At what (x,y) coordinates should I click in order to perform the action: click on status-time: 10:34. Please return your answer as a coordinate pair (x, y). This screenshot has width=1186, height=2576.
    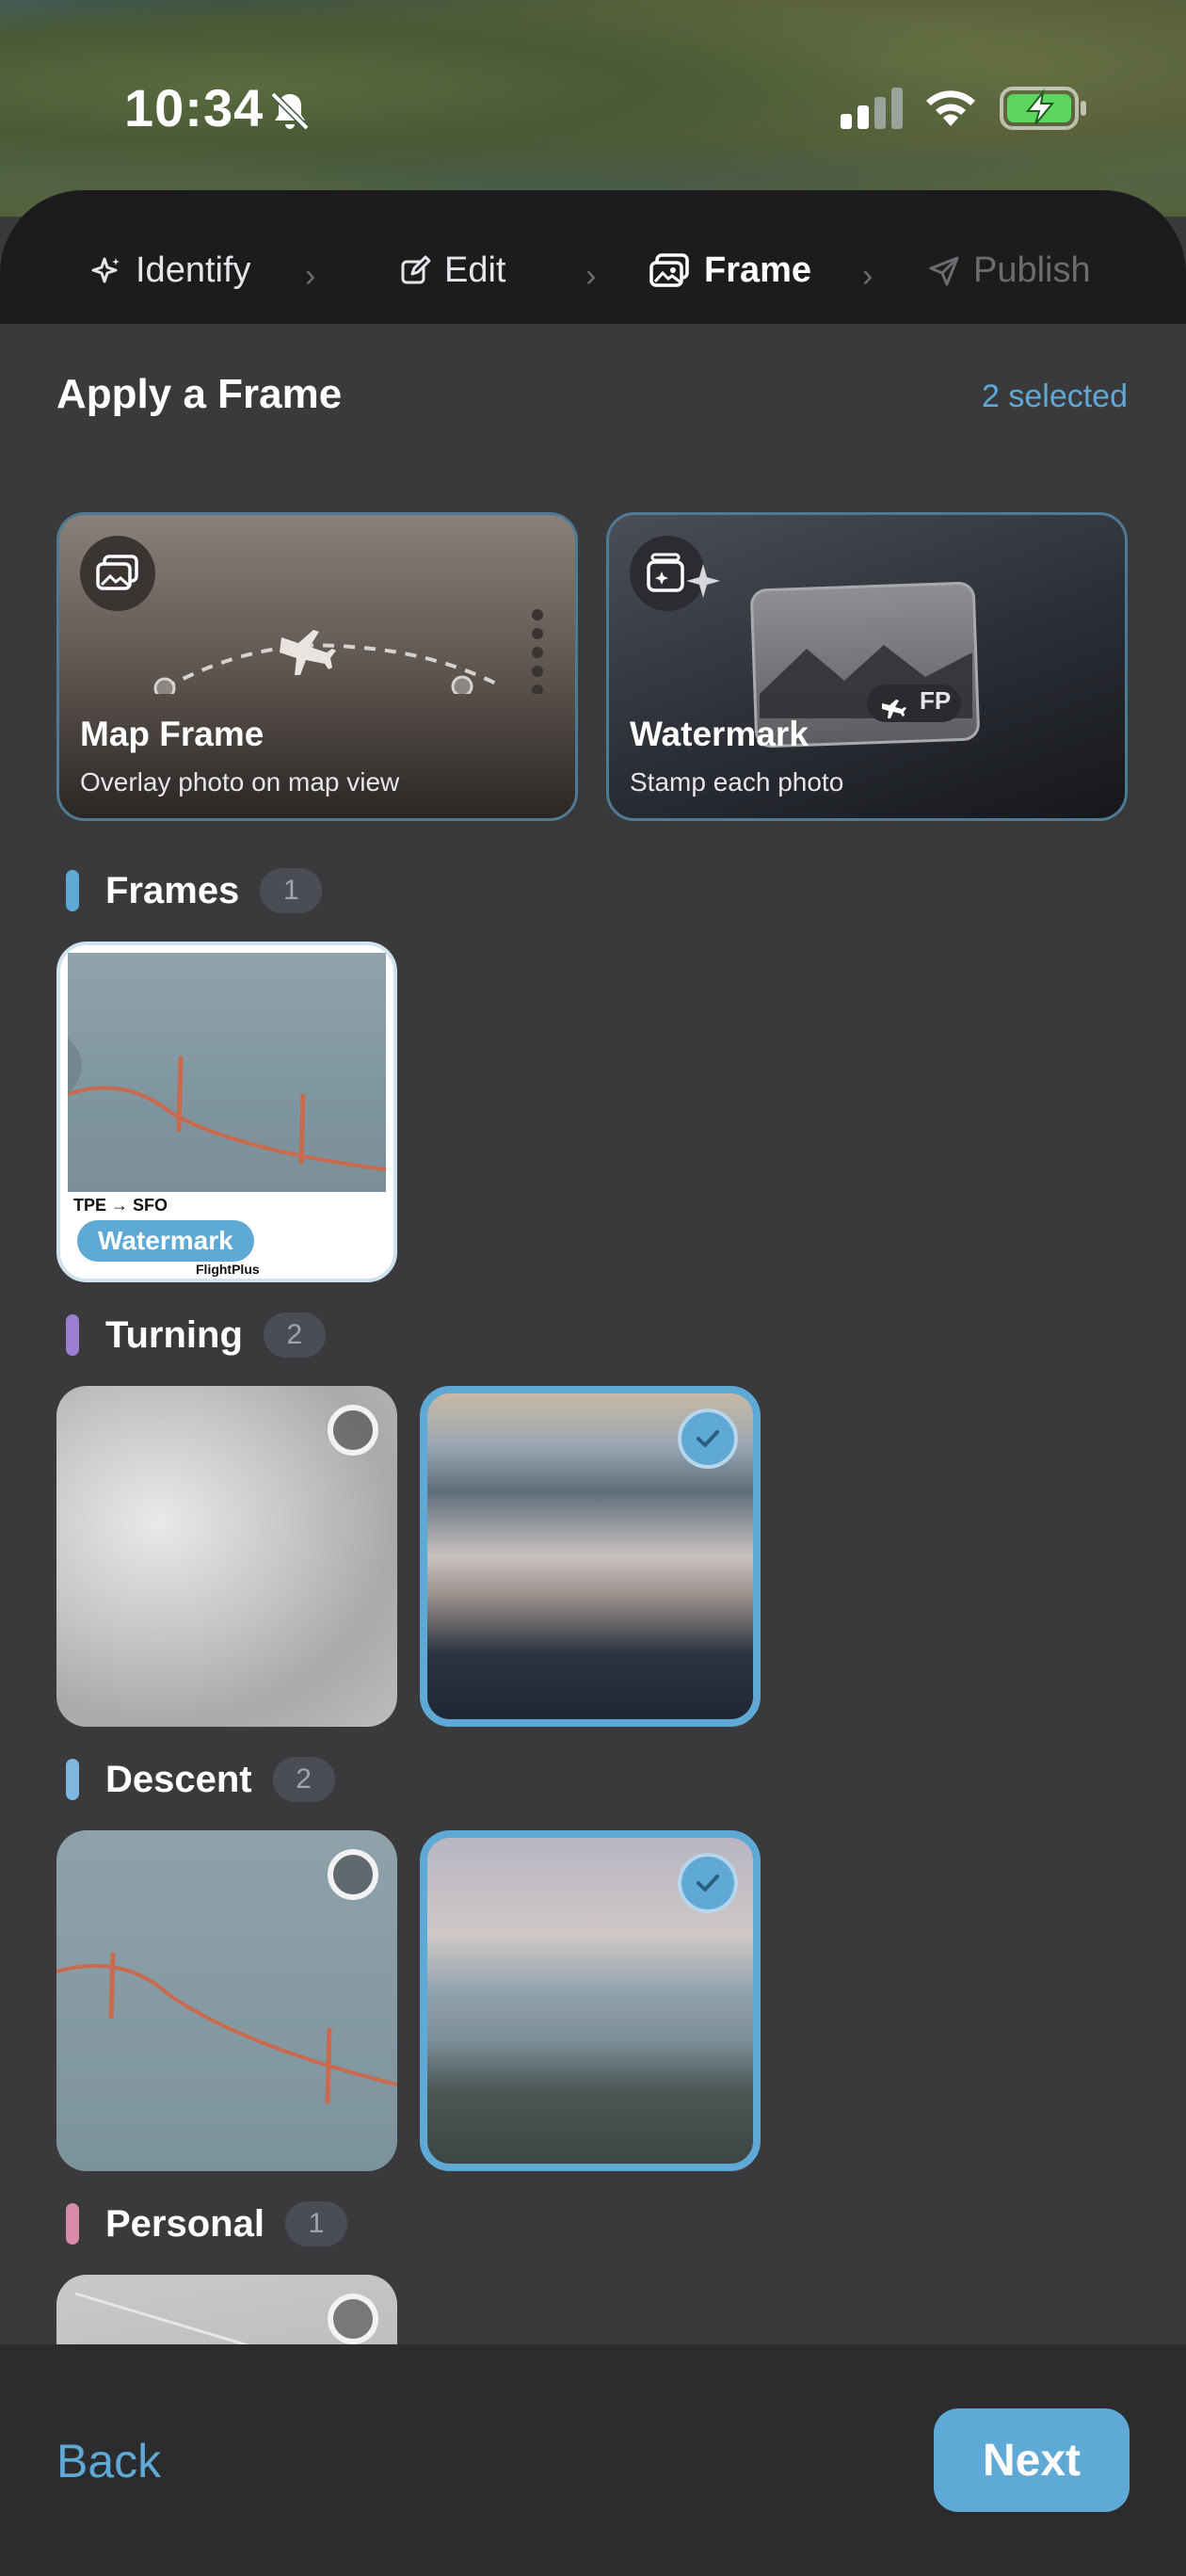
    Looking at the image, I should click on (194, 107).